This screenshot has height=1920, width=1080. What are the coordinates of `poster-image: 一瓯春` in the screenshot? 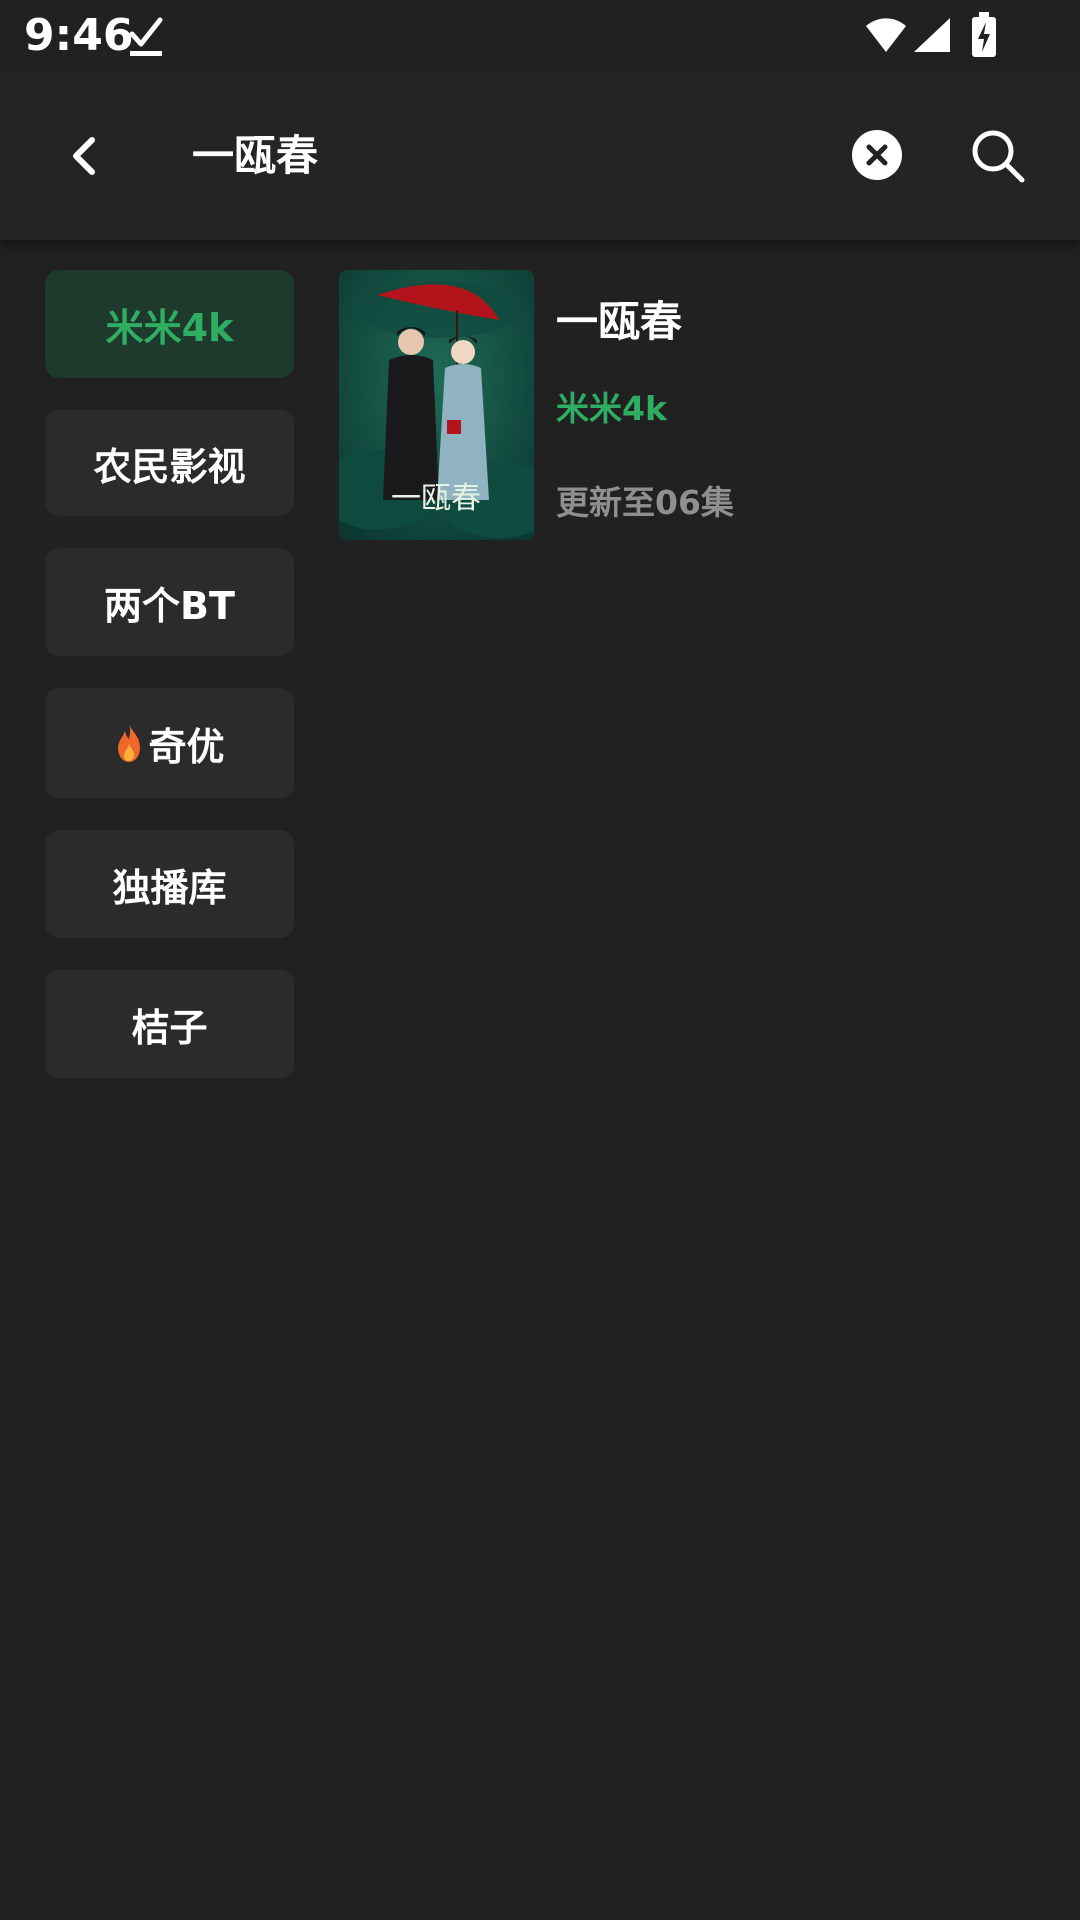 It's located at (436, 405).